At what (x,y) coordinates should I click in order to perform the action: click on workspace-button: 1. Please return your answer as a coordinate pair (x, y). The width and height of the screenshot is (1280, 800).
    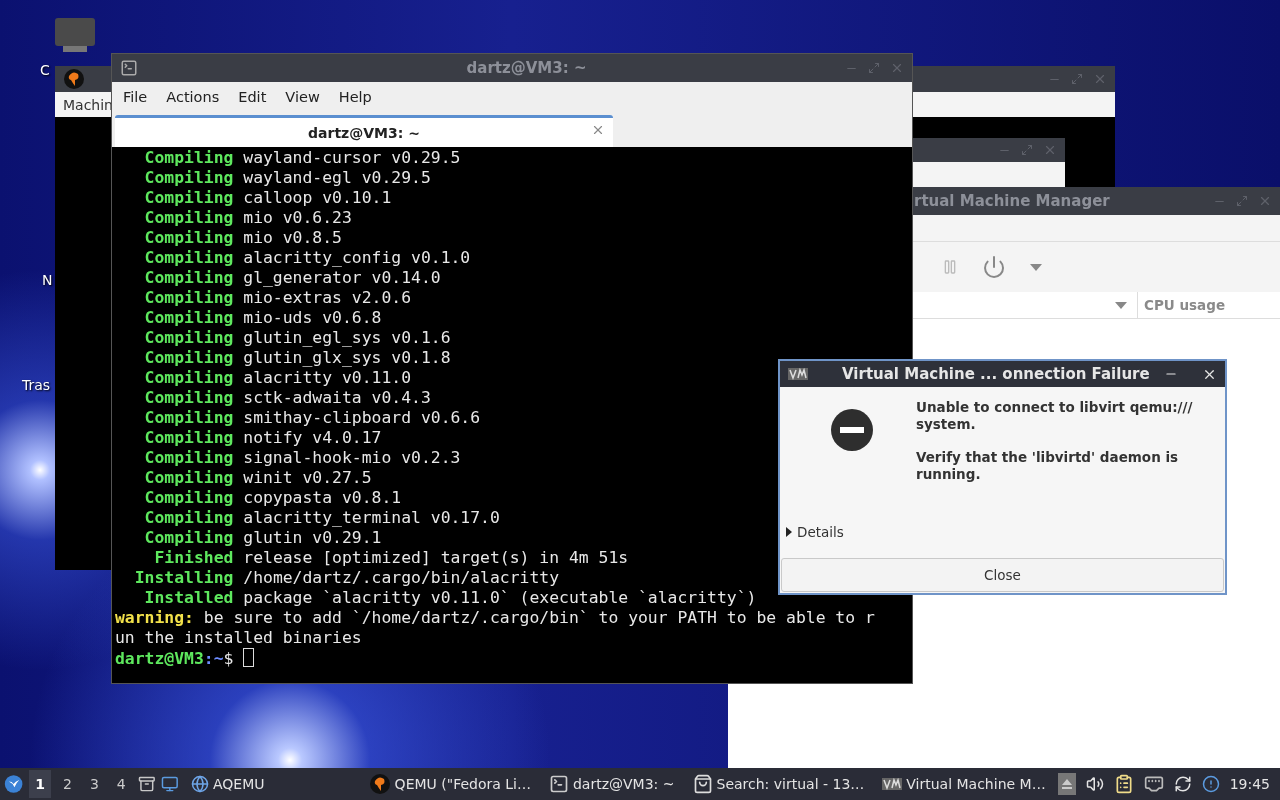
    Looking at the image, I should click on (40, 784).